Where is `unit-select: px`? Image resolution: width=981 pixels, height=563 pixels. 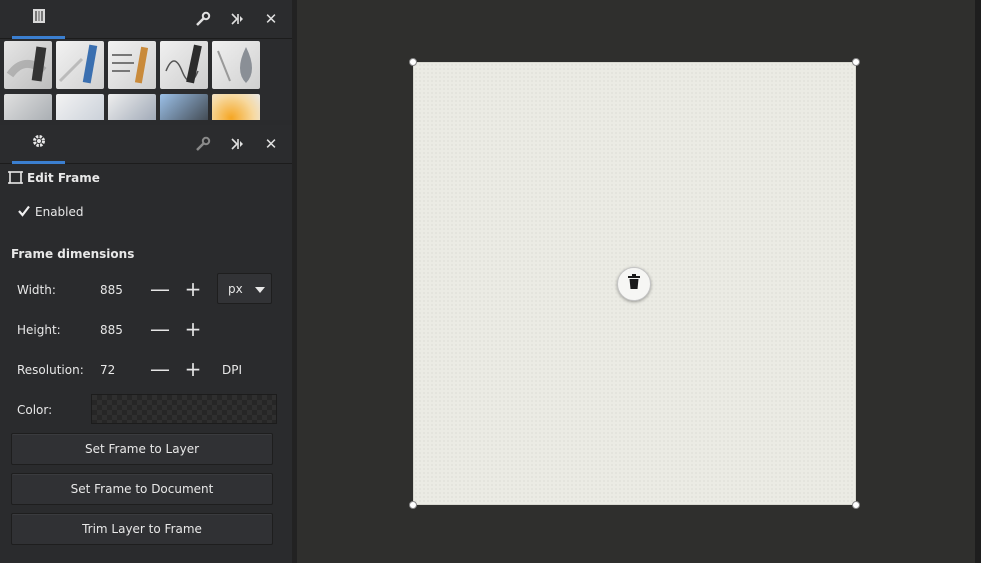 unit-select: px is located at coordinates (244, 288).